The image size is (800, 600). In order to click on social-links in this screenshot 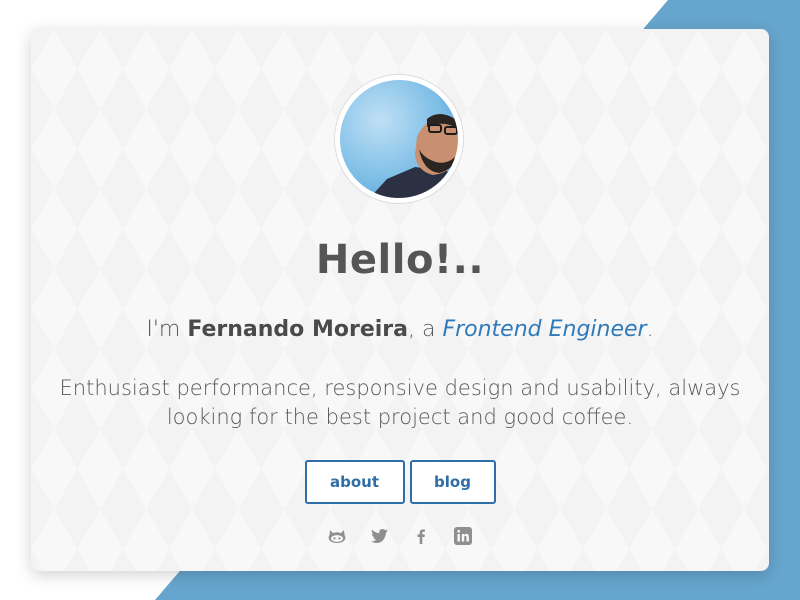, I will do `click(400, 536)`.